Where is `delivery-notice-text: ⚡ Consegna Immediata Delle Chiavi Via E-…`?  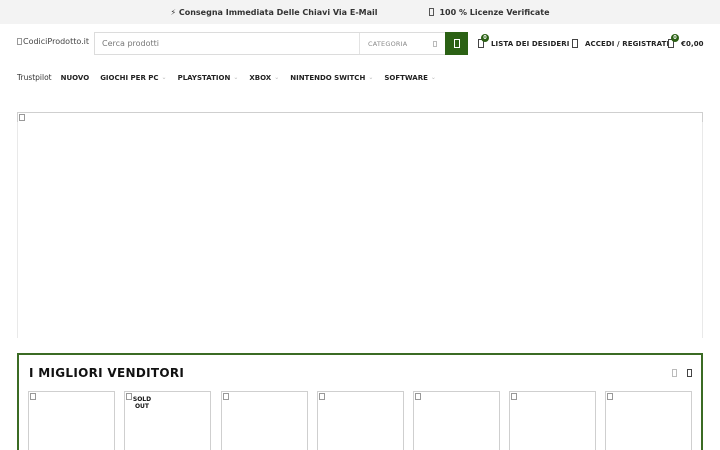 delivery-notice-text: ⚡ Consegna Immediata Delle Chiavi Via E-… is located at coordinates (274, 12).